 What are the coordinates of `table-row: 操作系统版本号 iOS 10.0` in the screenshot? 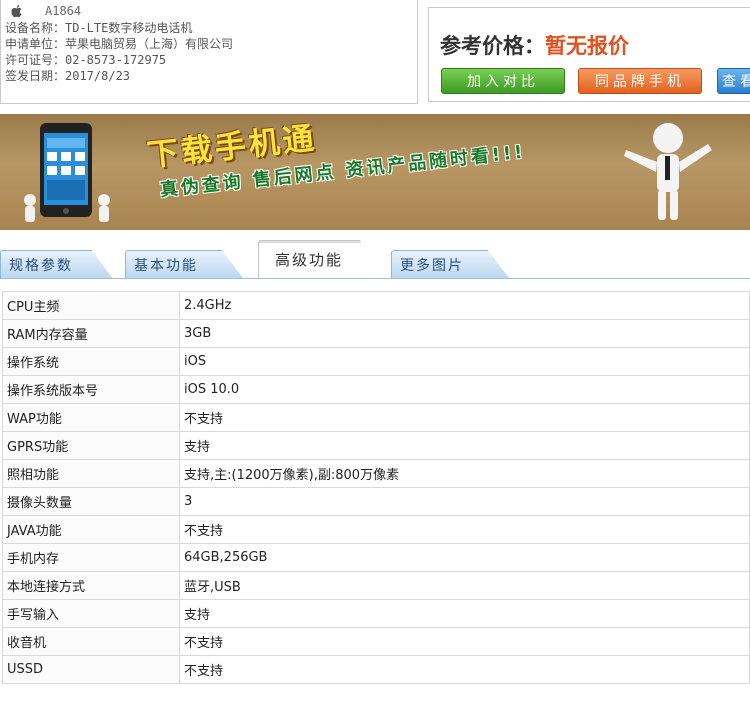 It's located at (376, 389).